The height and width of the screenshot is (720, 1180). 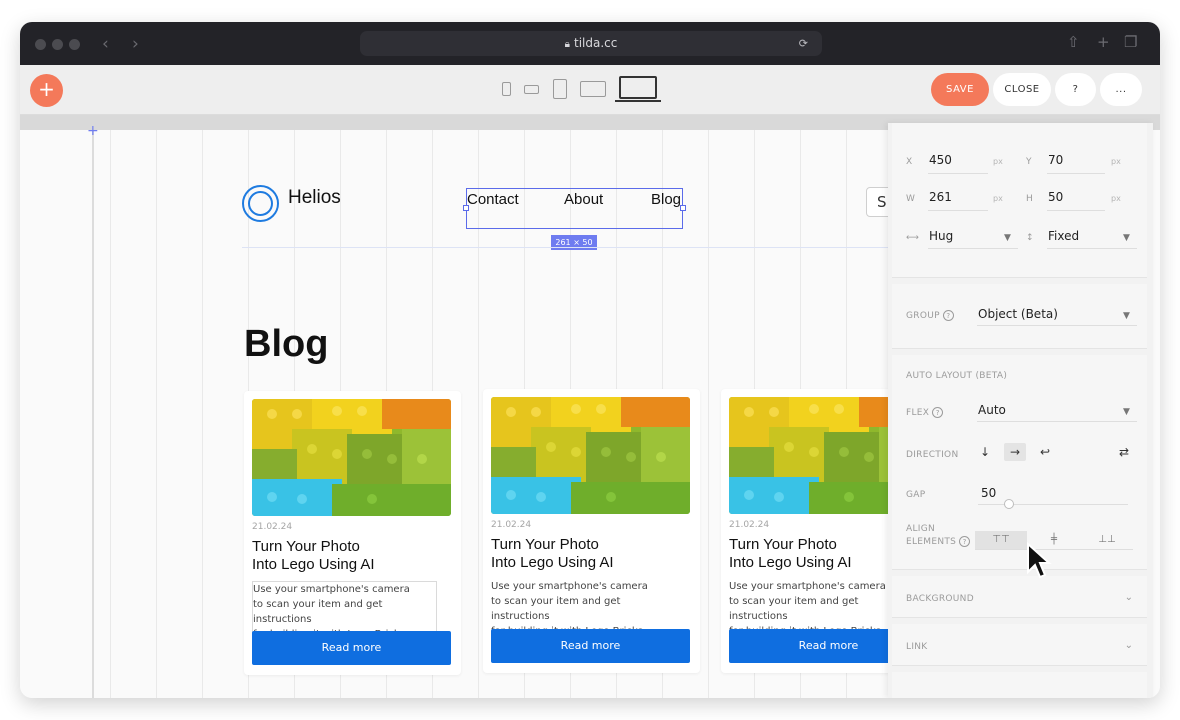 What do you see at coordinates (531, 89) in the screenshot?
I see `device-phone-landscape-icon` at bounding box center [531, 89].